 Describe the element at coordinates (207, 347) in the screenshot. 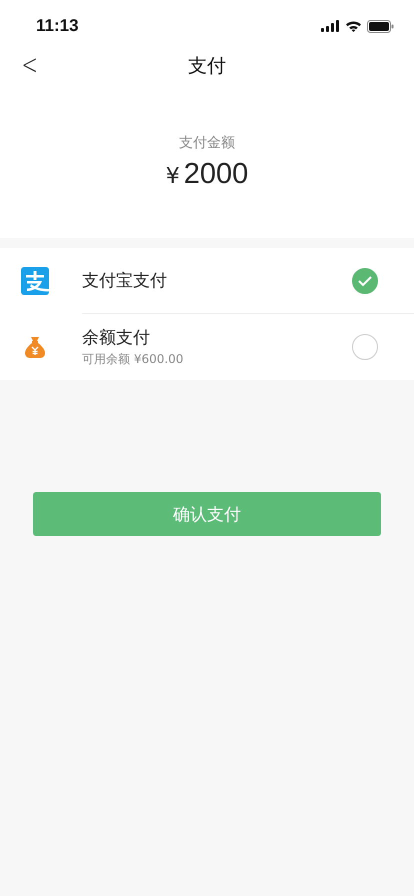

I see `payment-option: 余额支付 可用余额 ¥600.00` at that location.